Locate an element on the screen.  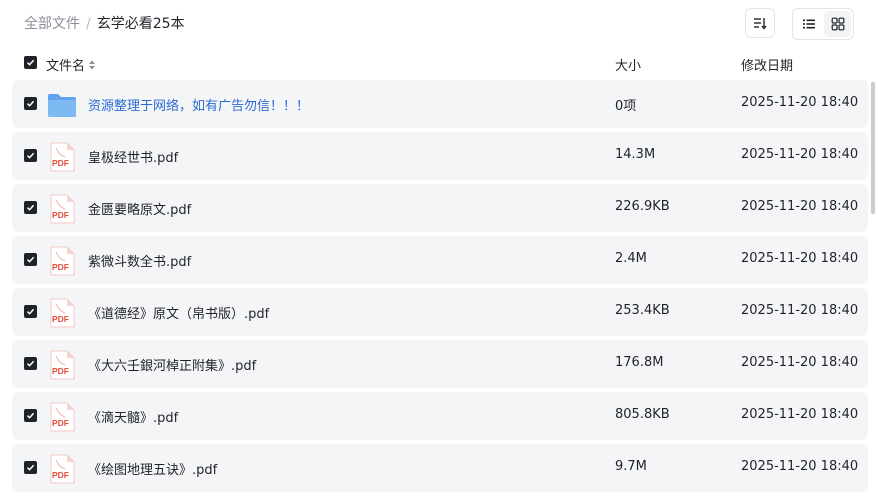
grid-view-button is located at coordinates (837, 24).